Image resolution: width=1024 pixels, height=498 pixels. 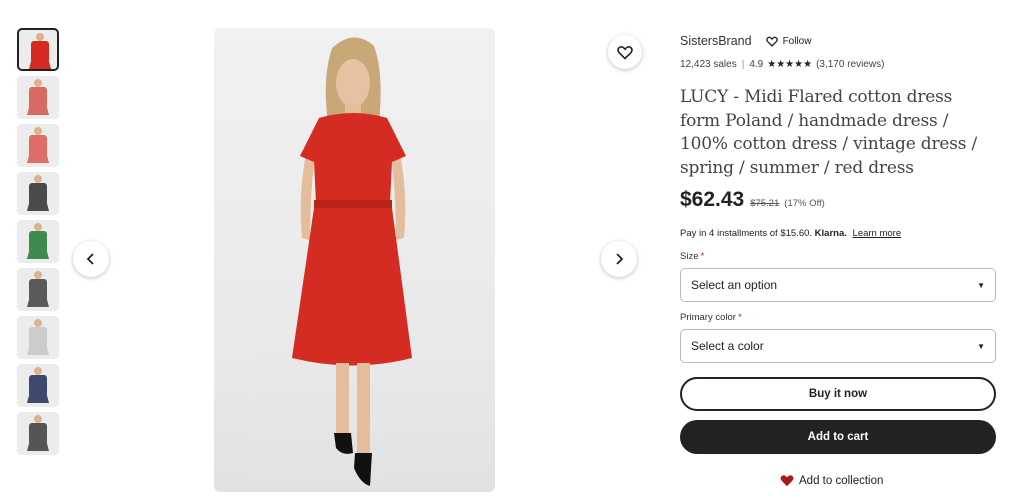 I want to click on chevron-right-icon, so click(x=620, y=259).